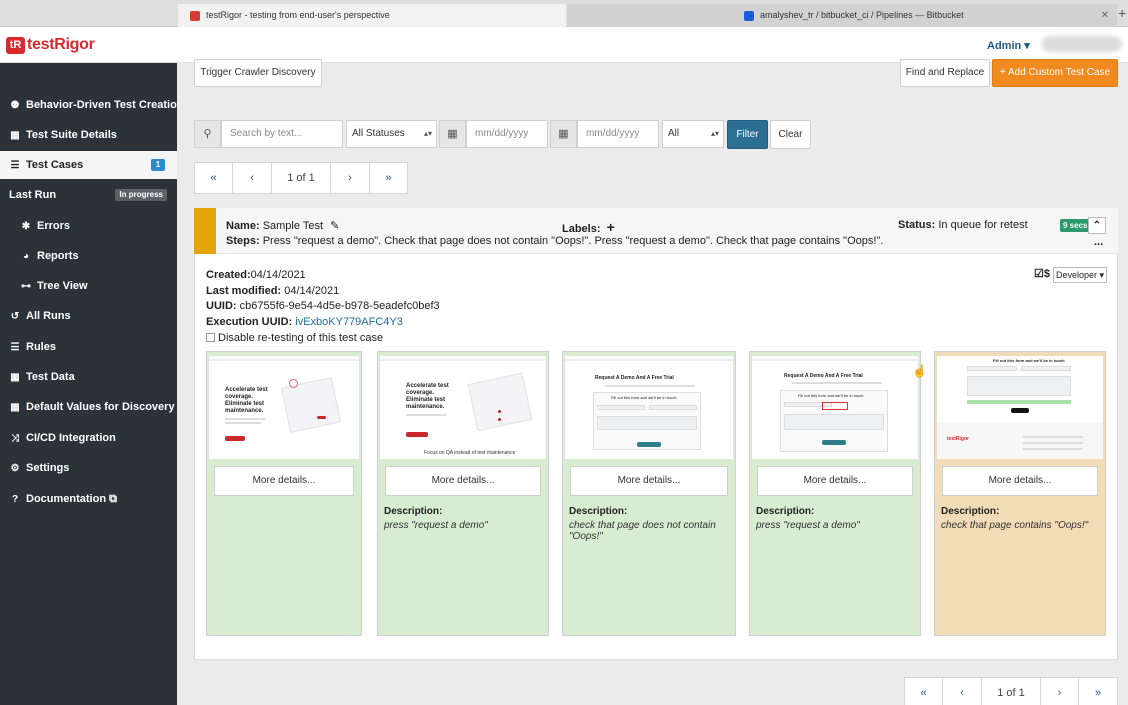 The width and height of the screenshot is (1128, 705). I want to click on history-icon: ↺, so click(15, 316).